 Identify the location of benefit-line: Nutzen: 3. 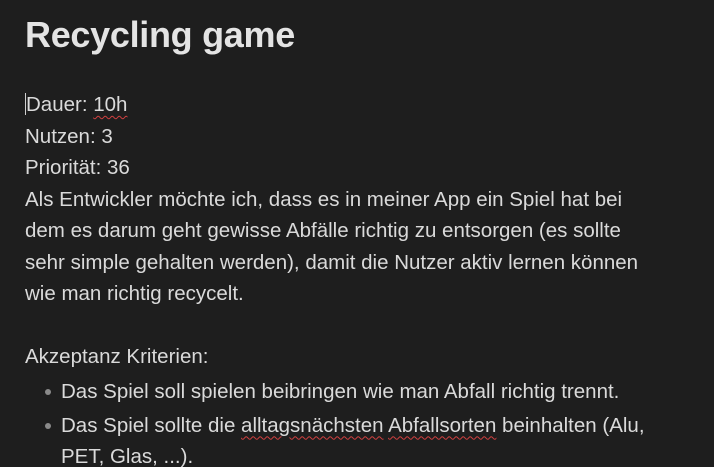
(365, 137).